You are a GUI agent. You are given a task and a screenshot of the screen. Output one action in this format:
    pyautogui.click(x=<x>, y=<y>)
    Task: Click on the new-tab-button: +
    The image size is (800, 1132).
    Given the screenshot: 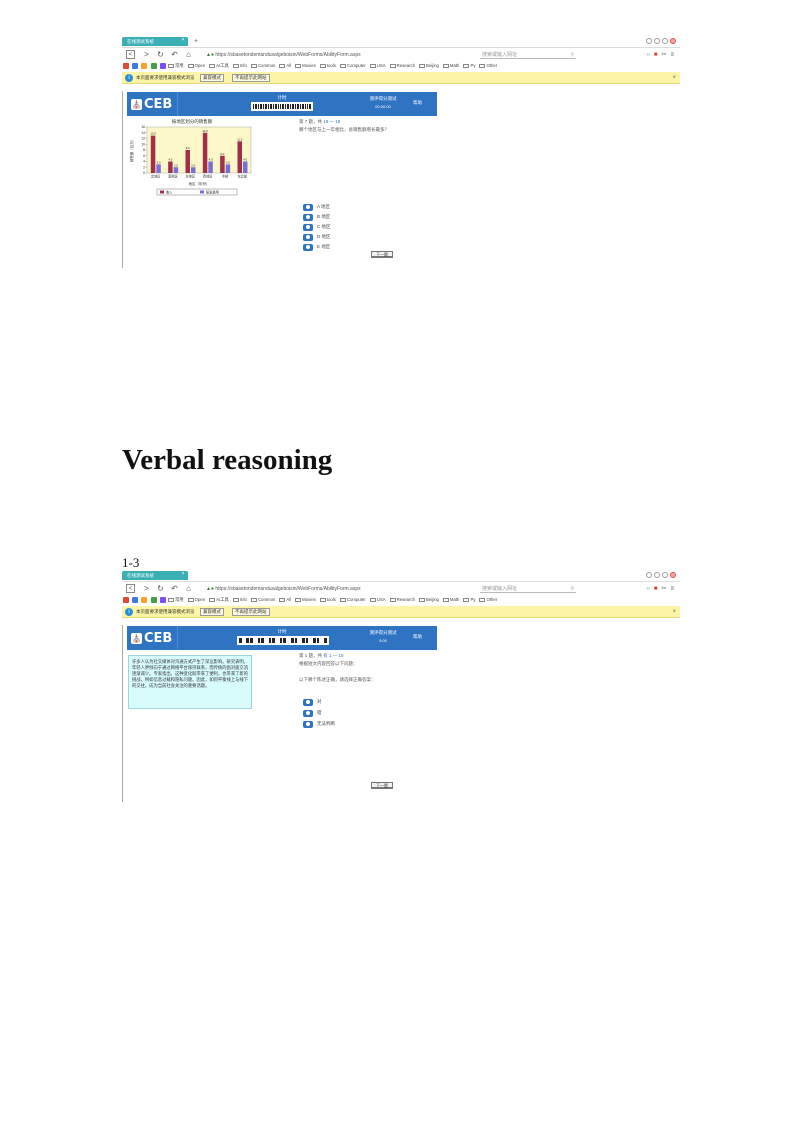 What is the action you would take?
    pyautogui.click(x=196, y=41)
    